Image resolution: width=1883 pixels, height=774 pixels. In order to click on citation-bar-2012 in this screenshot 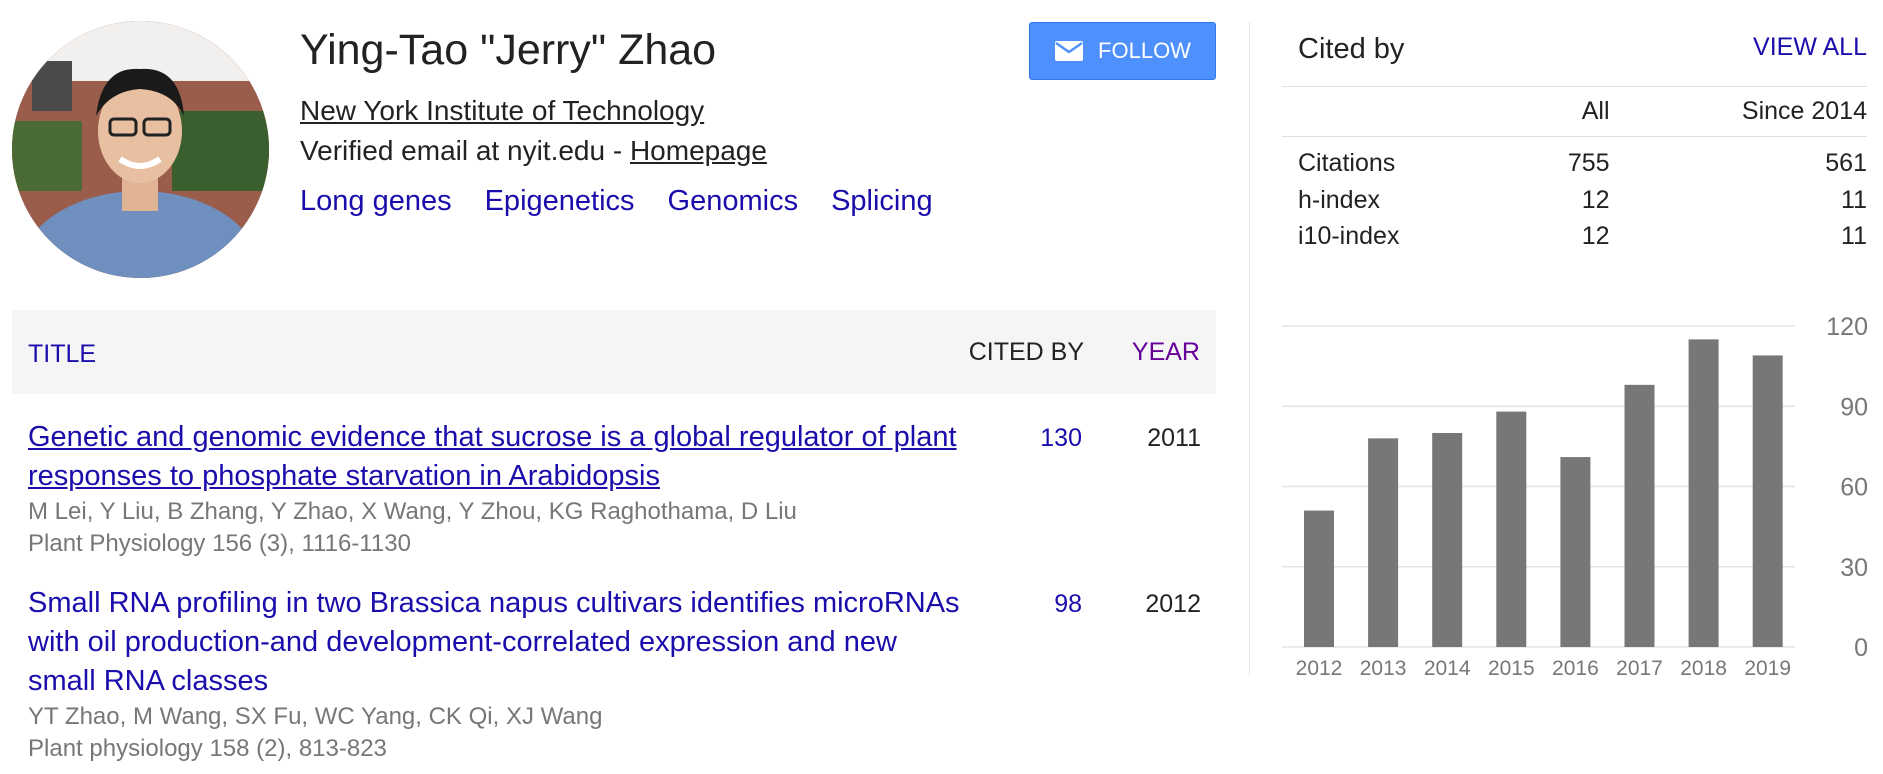, I will do `click(1319, 578)`.